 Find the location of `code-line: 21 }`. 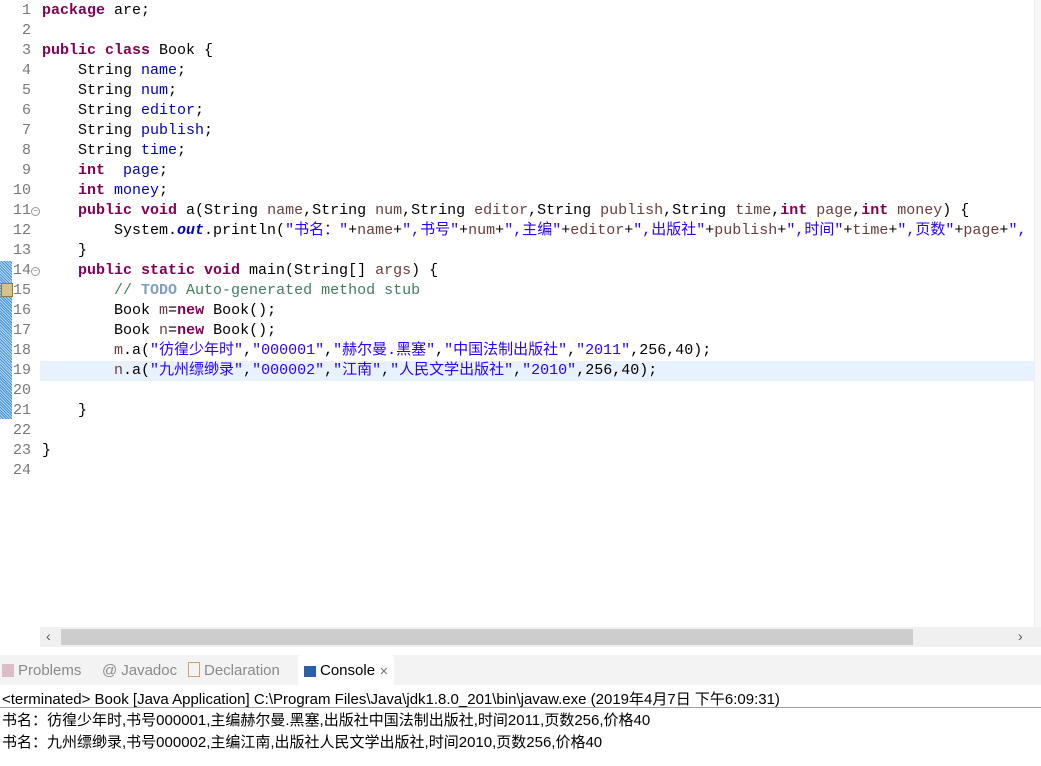

code-line: 21 } is located at coordinates (517, 411).